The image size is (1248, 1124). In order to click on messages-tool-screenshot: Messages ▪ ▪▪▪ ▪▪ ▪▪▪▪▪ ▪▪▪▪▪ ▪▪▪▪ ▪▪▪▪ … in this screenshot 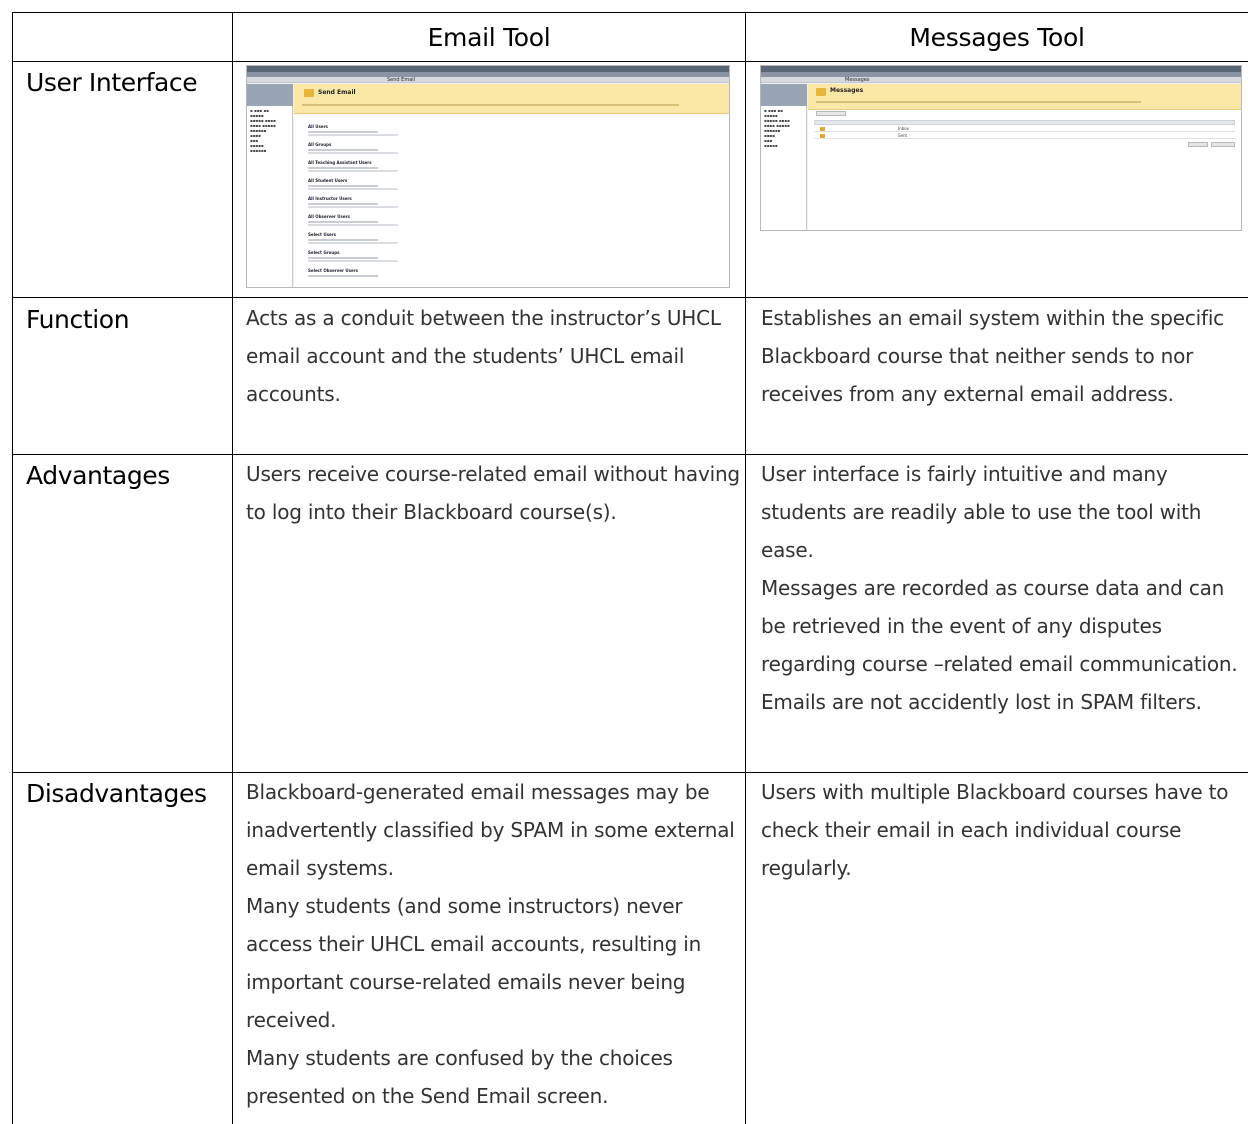, I will do `click(1001, 148)`.